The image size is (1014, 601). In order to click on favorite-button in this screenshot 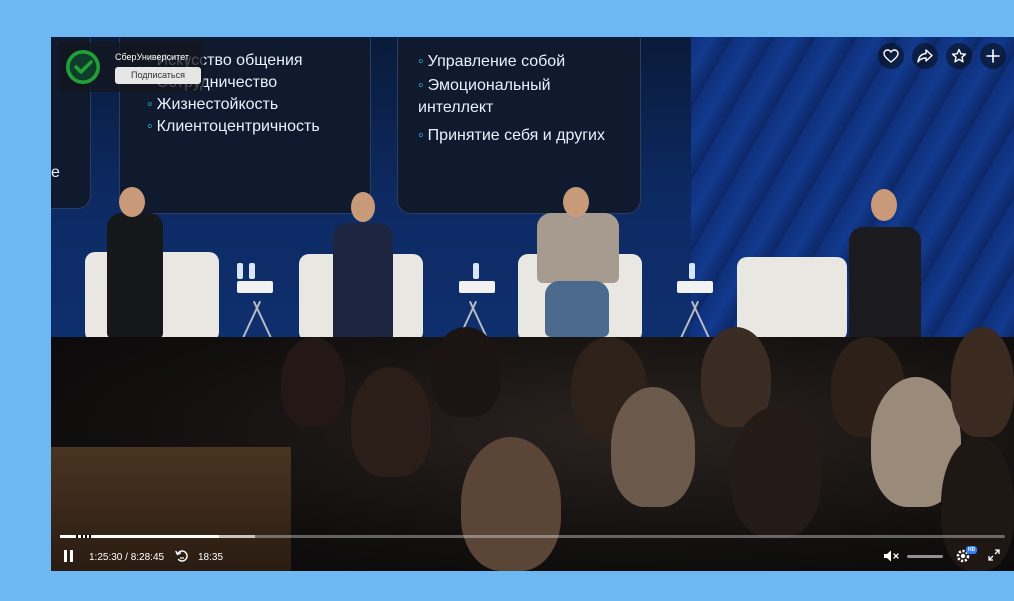, I will do `click(959, 56)`.